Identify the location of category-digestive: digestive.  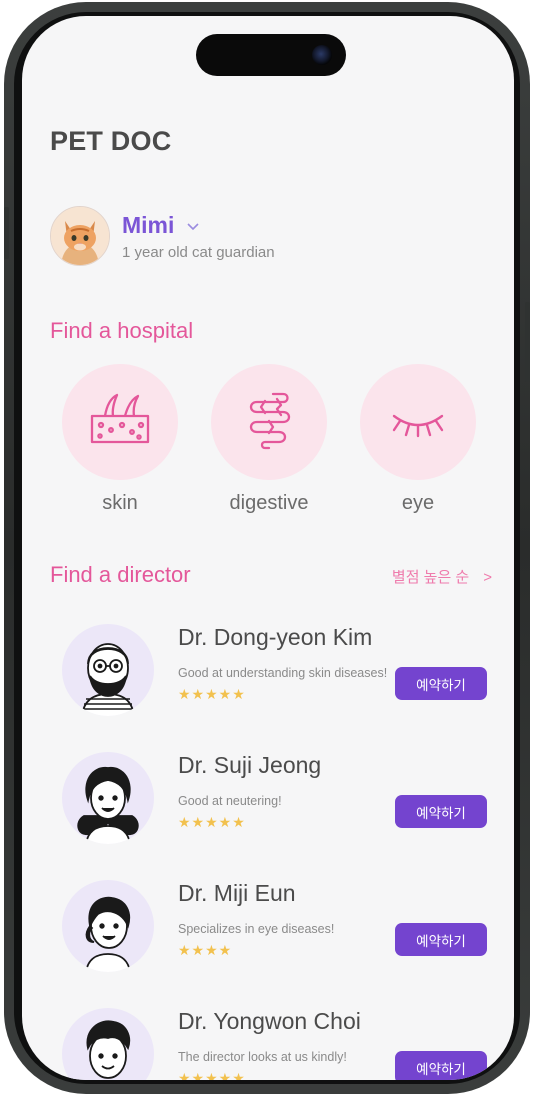
(269, 439).